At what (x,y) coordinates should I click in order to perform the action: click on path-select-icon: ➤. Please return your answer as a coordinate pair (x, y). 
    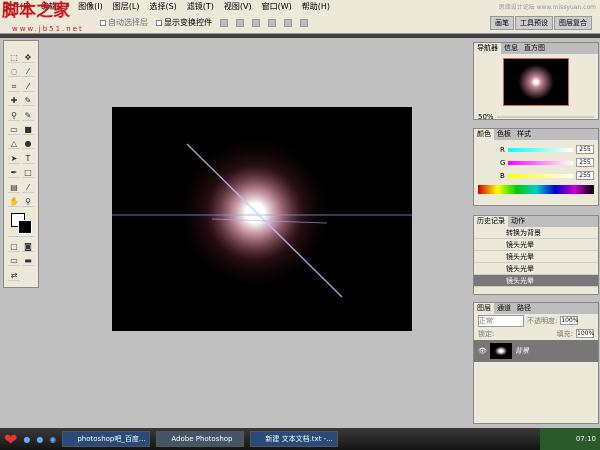
    Looking at the image, I should click on (14, 159).